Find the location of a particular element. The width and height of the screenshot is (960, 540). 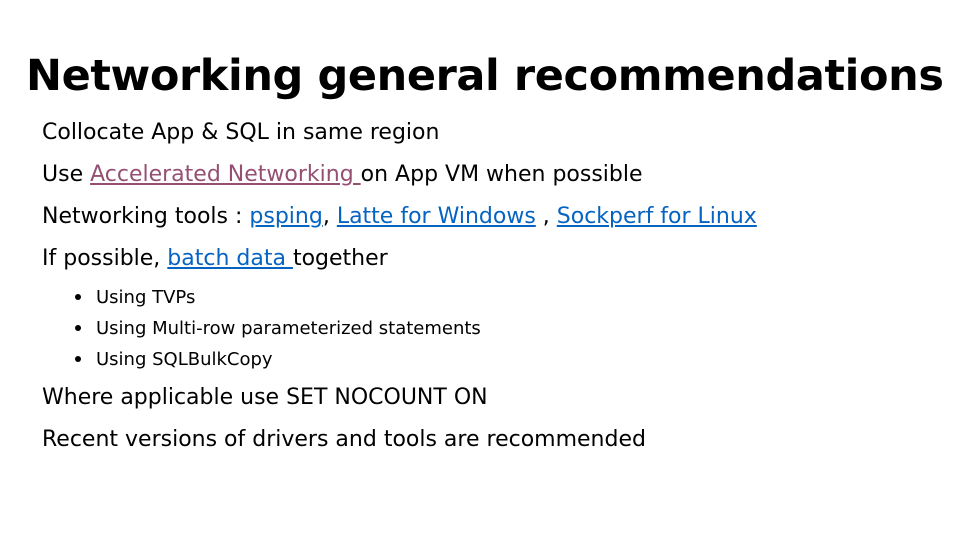

psping-link: psping is located at coordinates (285, 216).